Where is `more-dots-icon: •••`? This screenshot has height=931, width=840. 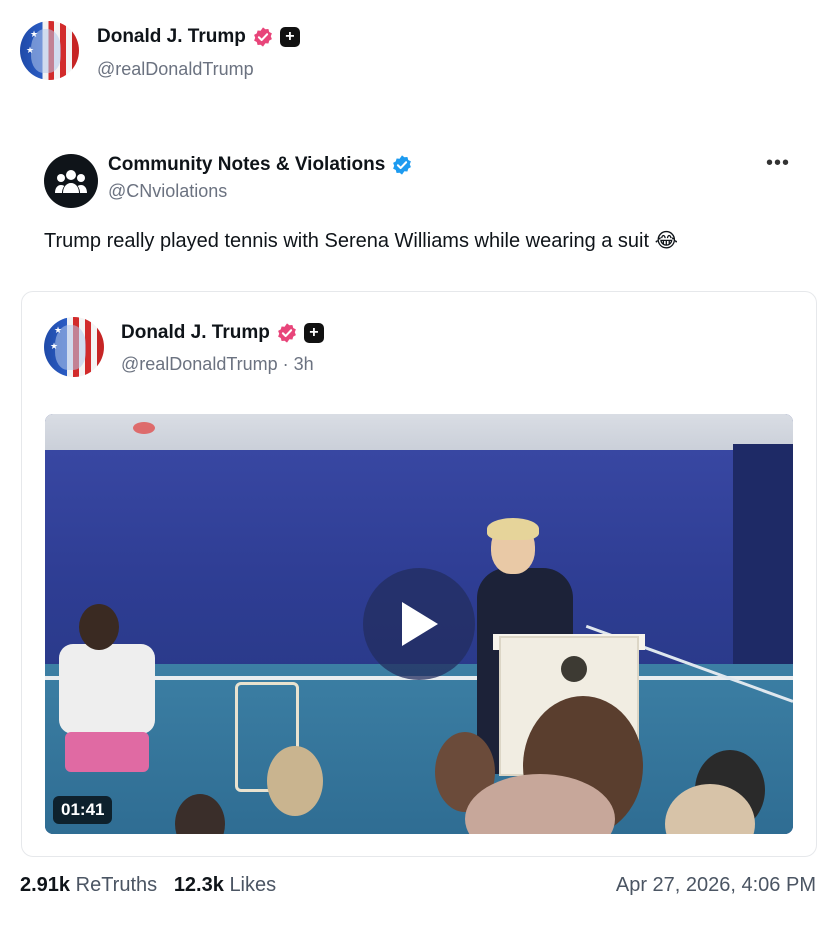 more-dots-icon: ••• is located at coordinates (778, 163).